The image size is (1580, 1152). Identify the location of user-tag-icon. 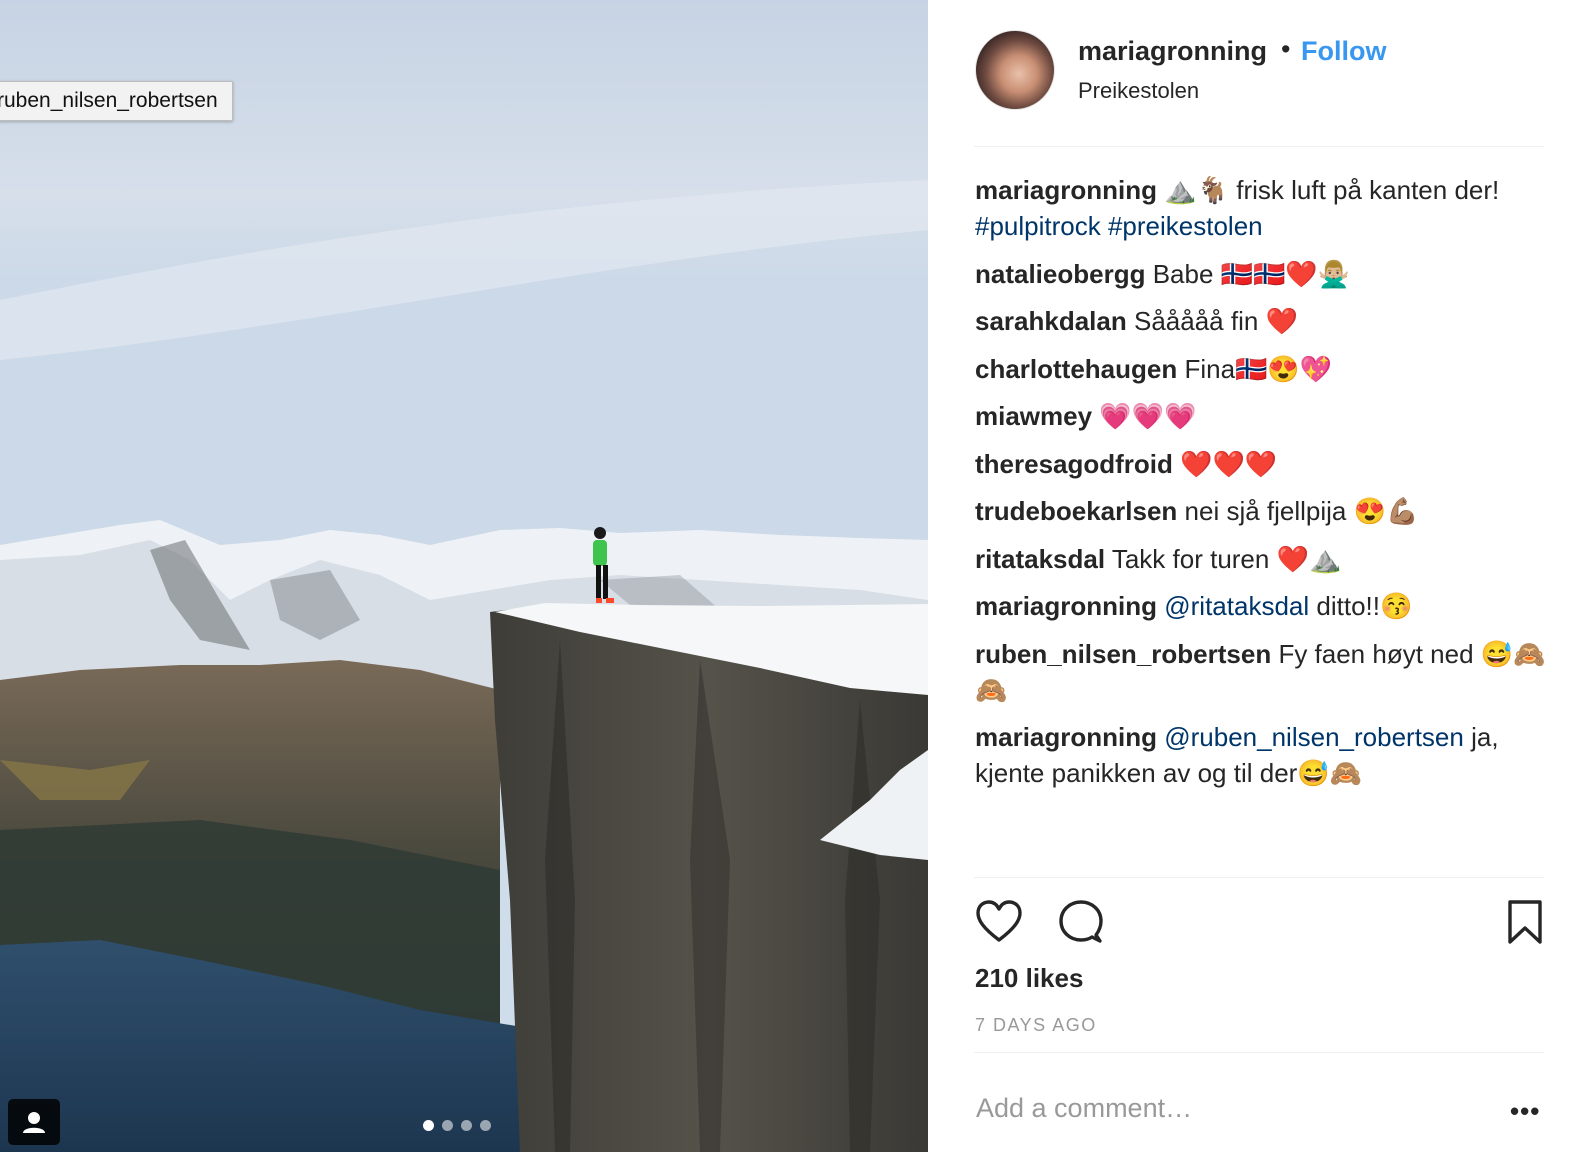
(34, 1122).